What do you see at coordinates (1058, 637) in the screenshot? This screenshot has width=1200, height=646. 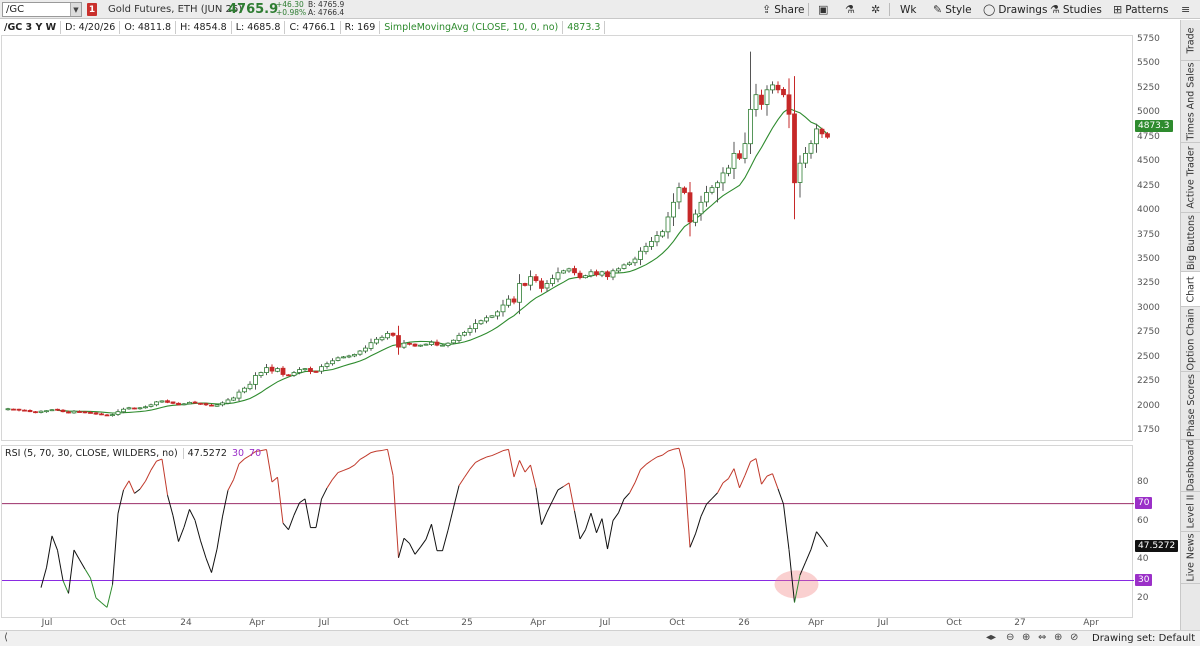 I see `crosshair-icon: ⊕` at bounding box center [1058, 637].